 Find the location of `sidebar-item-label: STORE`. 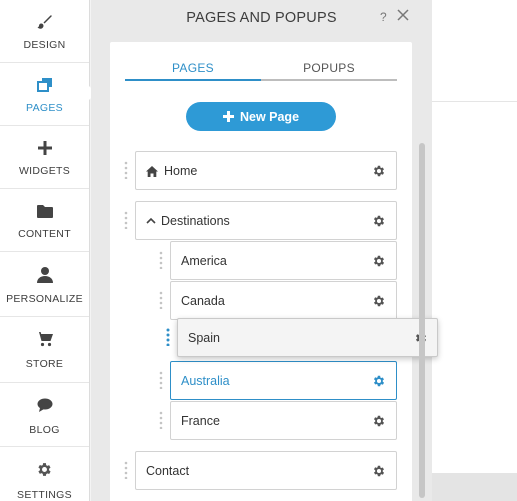

sidebar-item-label: STORE is located at coordinates (44, 364).